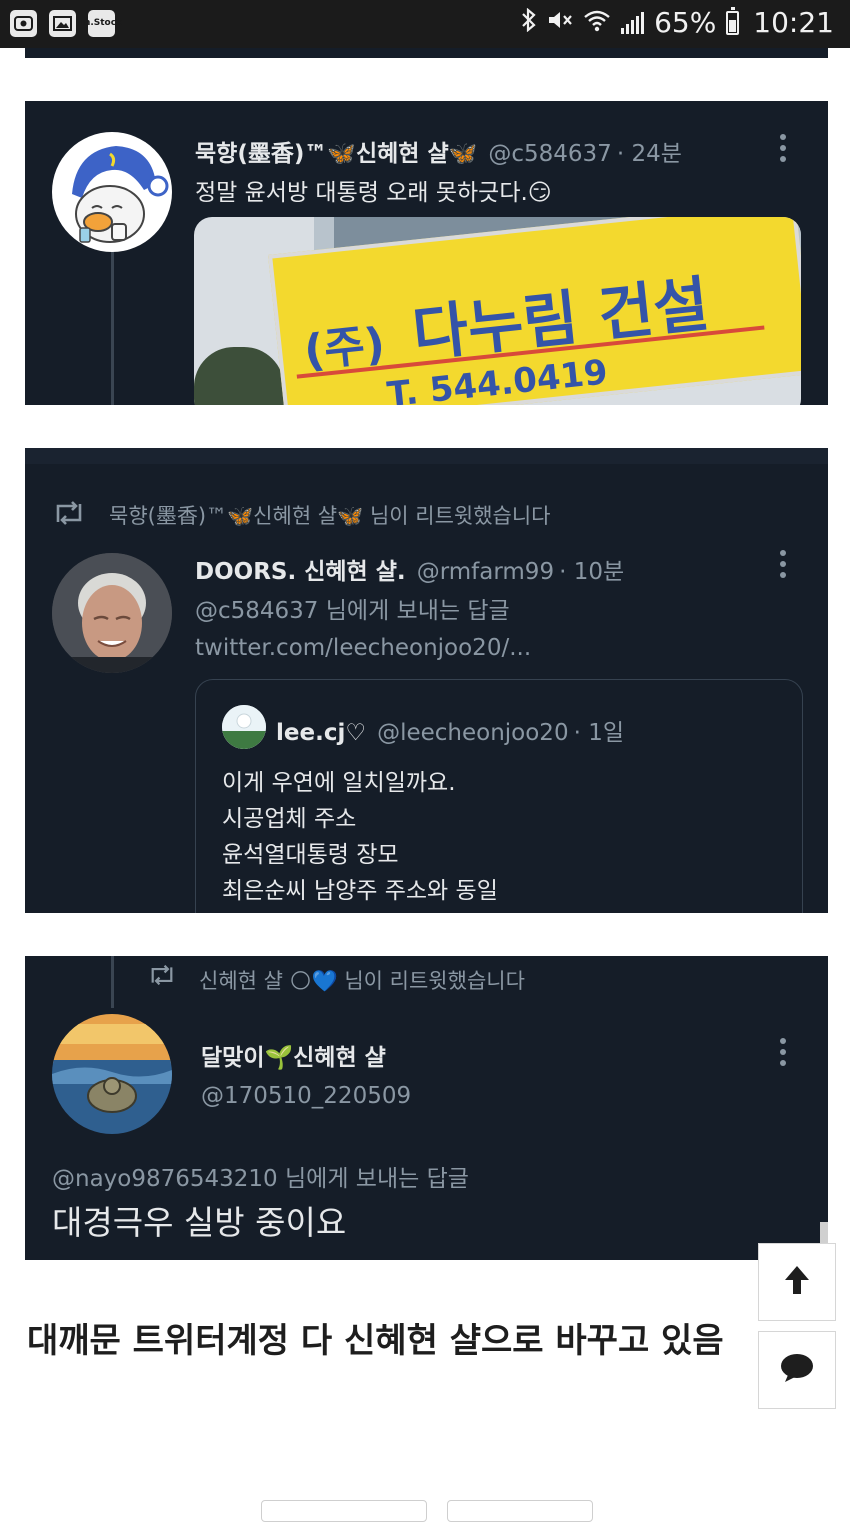 The height and width of the screenshot is (1522, 850). Describe the element at coordinates (62, 23) in the screenshot. I see `gallery-icon` at that location.